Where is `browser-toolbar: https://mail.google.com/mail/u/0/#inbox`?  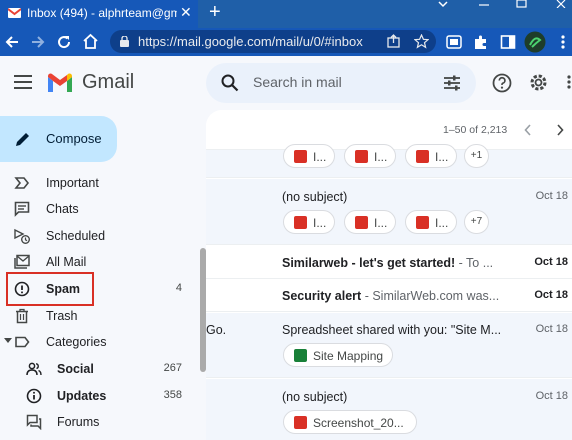 browser-toolbar: https://mail.google.com/mail/u/0/#inbox is located at coordinates (286, 42).